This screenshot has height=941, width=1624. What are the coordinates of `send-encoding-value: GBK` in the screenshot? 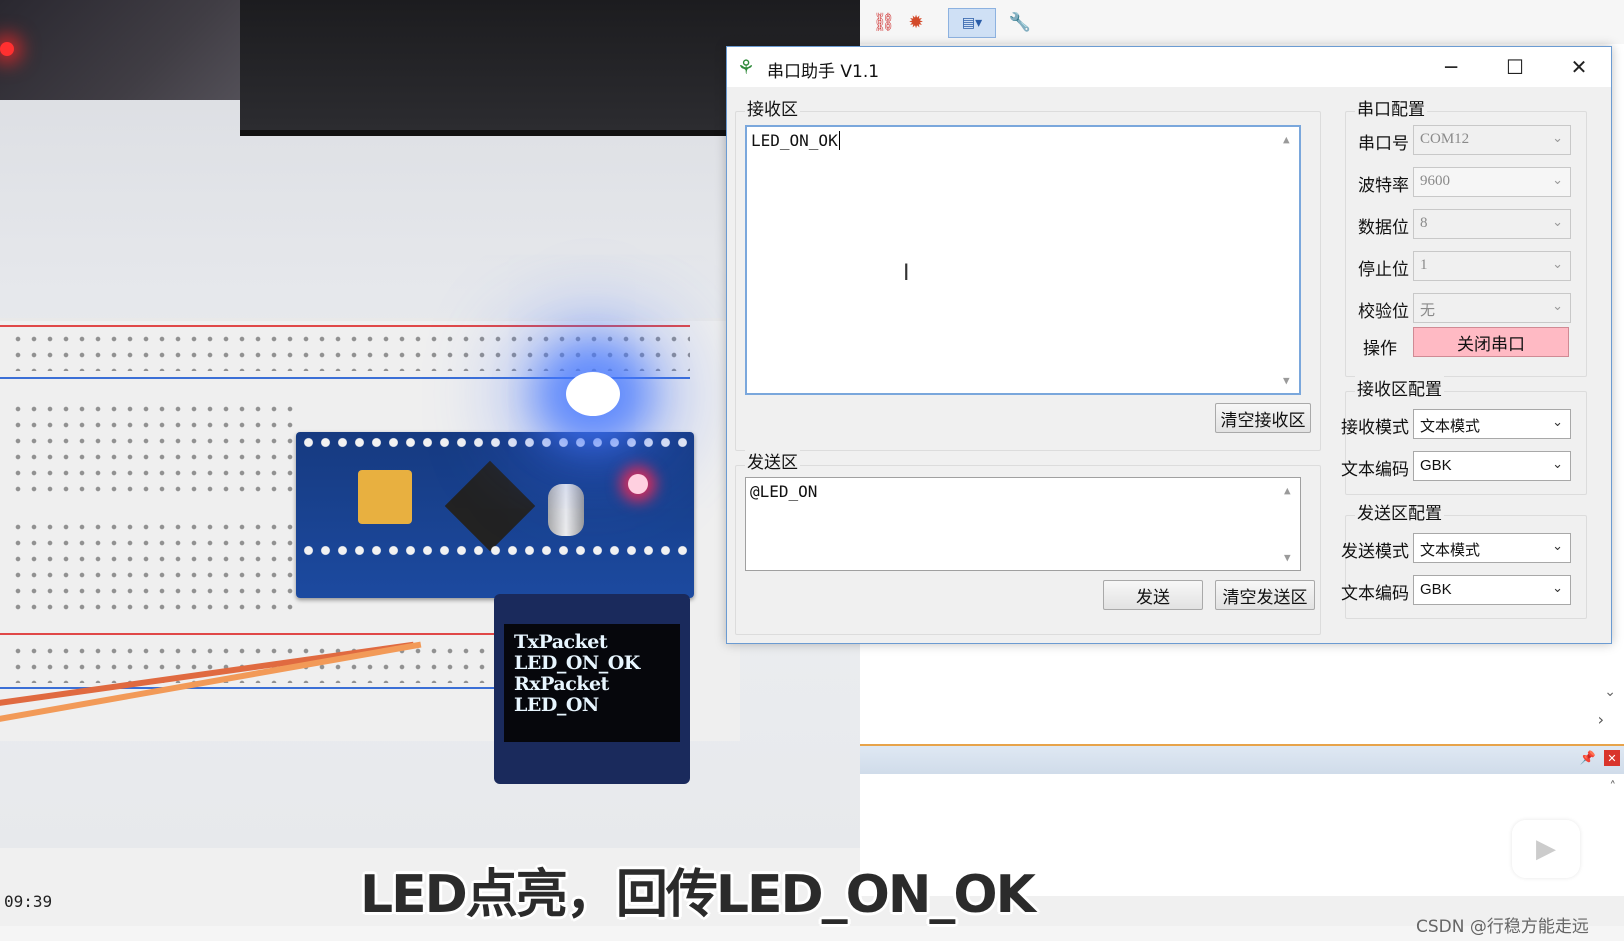 It's located at (1436, 589).